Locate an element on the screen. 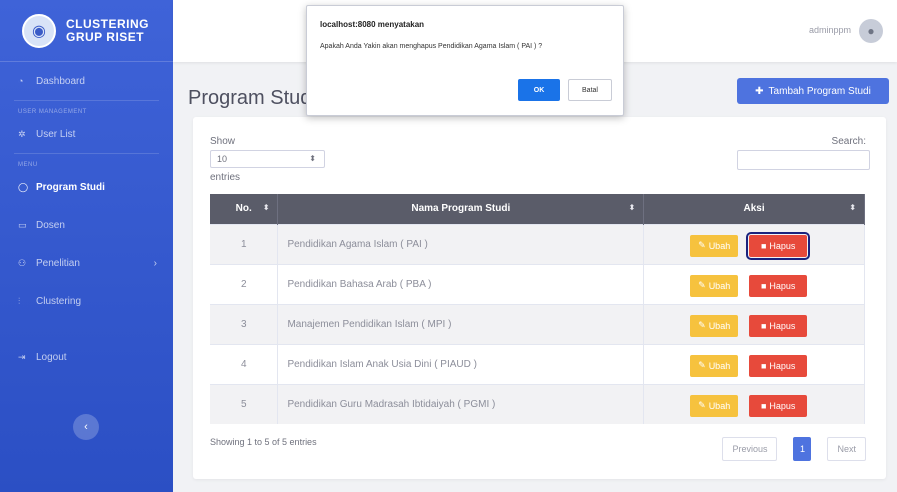 This screenshot has width=897, height=492. sidebar-item-program-studi: ◯ Program Studi is located at coordinates (86, 187).